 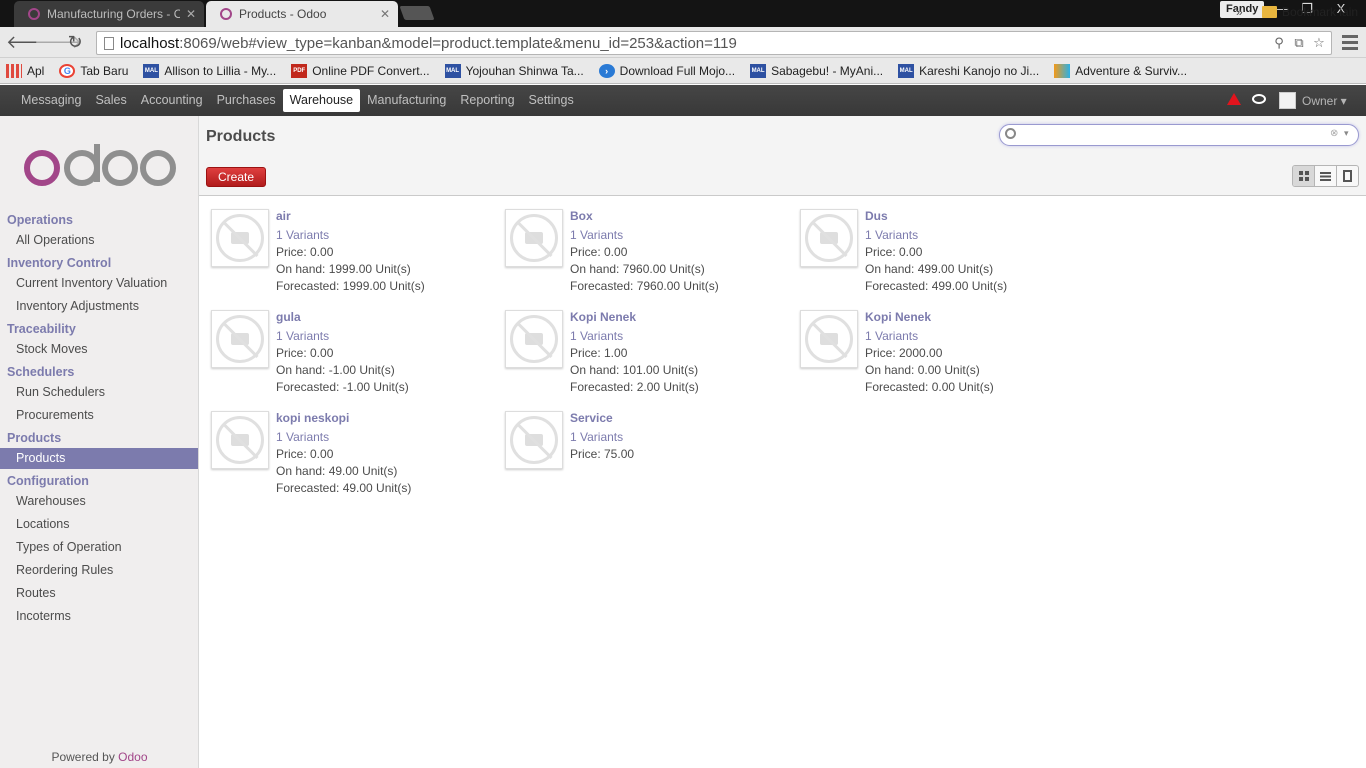 What do you see at coordinates (110, 100) in the screenshot?
I see `topmenu-item-sales: Sales` at bounding box center [110, 100].